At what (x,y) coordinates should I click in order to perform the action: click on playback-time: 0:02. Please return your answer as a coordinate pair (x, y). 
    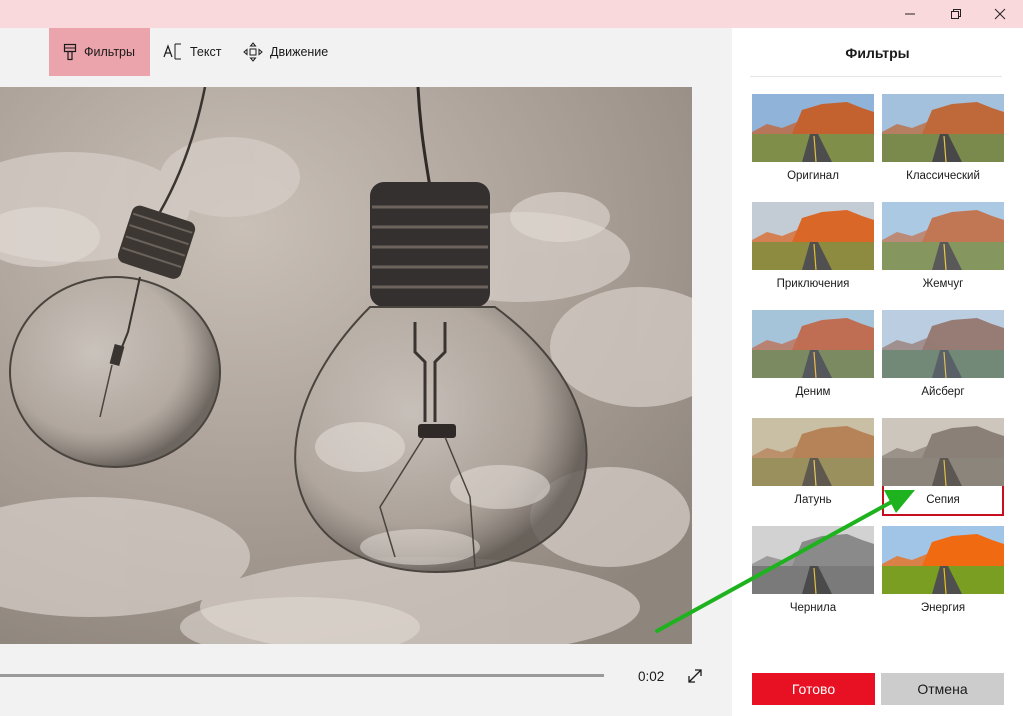
    Looking at the image, I should click on (651, 676).